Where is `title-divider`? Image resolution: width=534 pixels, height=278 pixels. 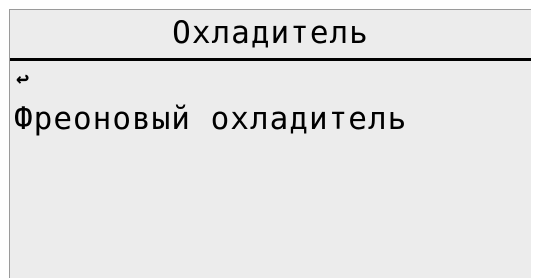
title-divider is located at coordinates (270, 59).